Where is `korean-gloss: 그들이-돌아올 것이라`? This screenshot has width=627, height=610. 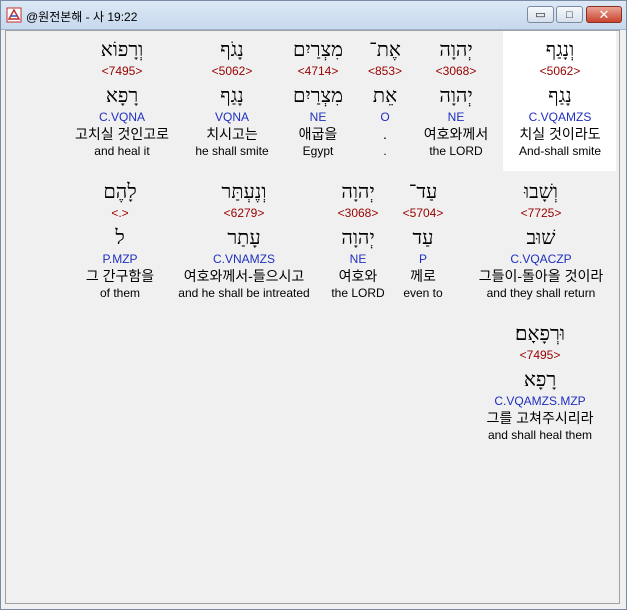
korean-gloss: 그들이-돌아올 것이라 is located at coordinates (541, 276).